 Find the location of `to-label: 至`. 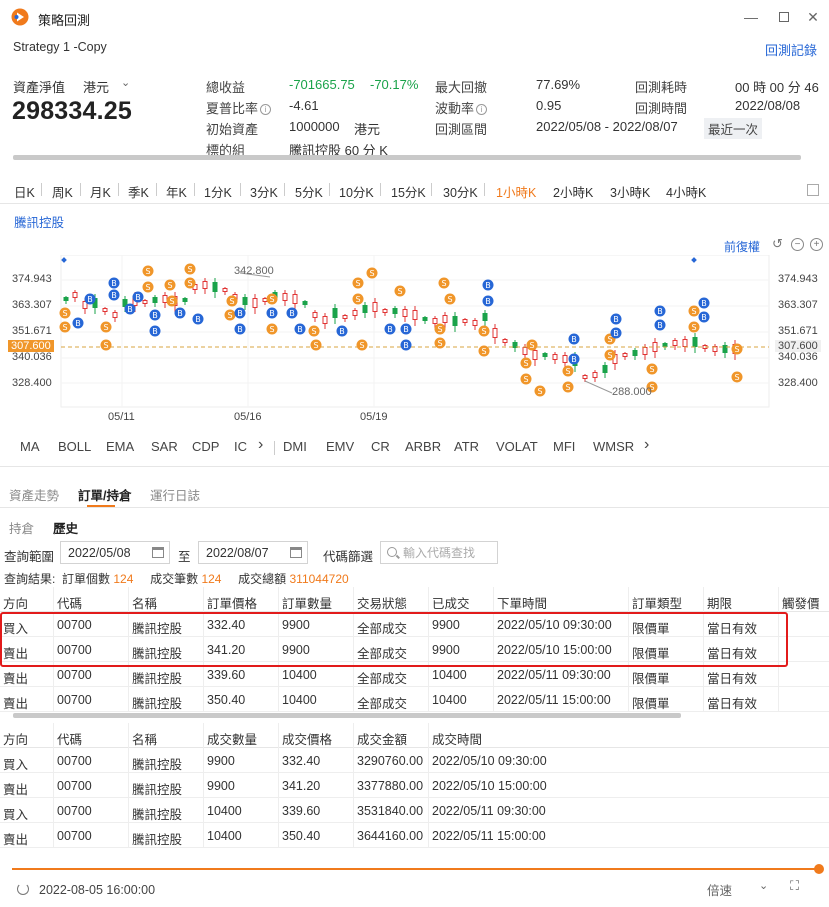

to-label: 至 is located at coordinates (184, 557).